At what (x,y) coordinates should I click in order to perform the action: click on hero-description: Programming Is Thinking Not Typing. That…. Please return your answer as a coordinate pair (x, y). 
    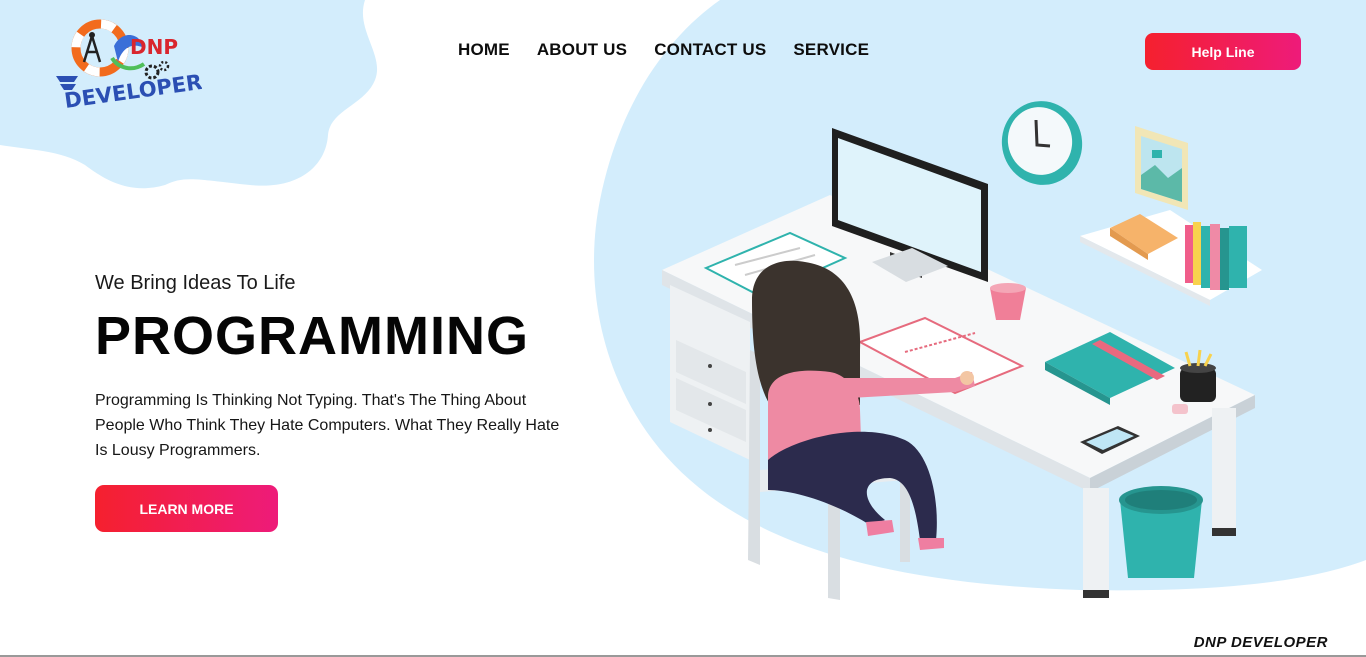
    Looking at the image, I should click on (327, 426).